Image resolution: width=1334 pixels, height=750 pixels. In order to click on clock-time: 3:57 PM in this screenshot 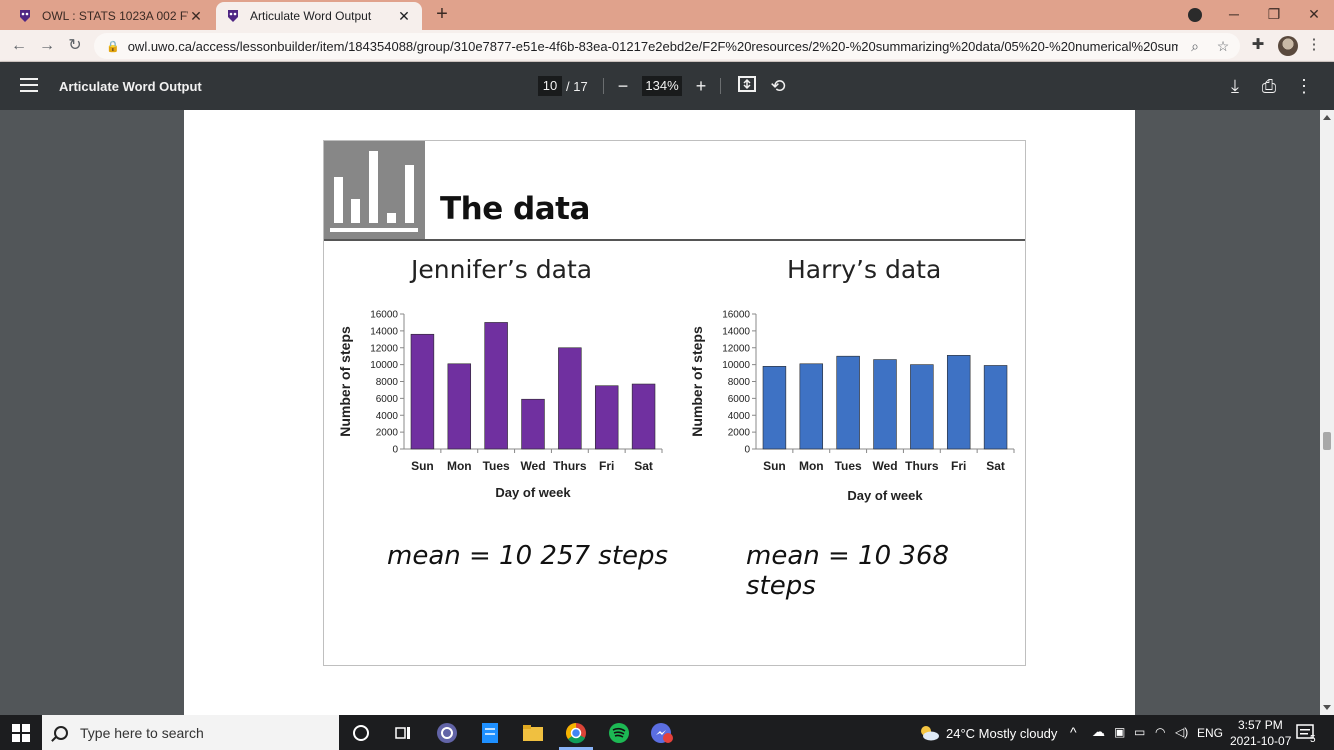, I will do `click(1260, 725)`.